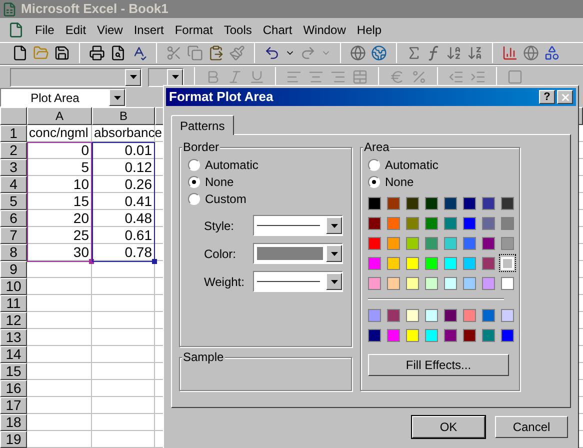 The height and width of the screenshot is (448, 583). I want to click on align-left-icon, so click(294, 77).